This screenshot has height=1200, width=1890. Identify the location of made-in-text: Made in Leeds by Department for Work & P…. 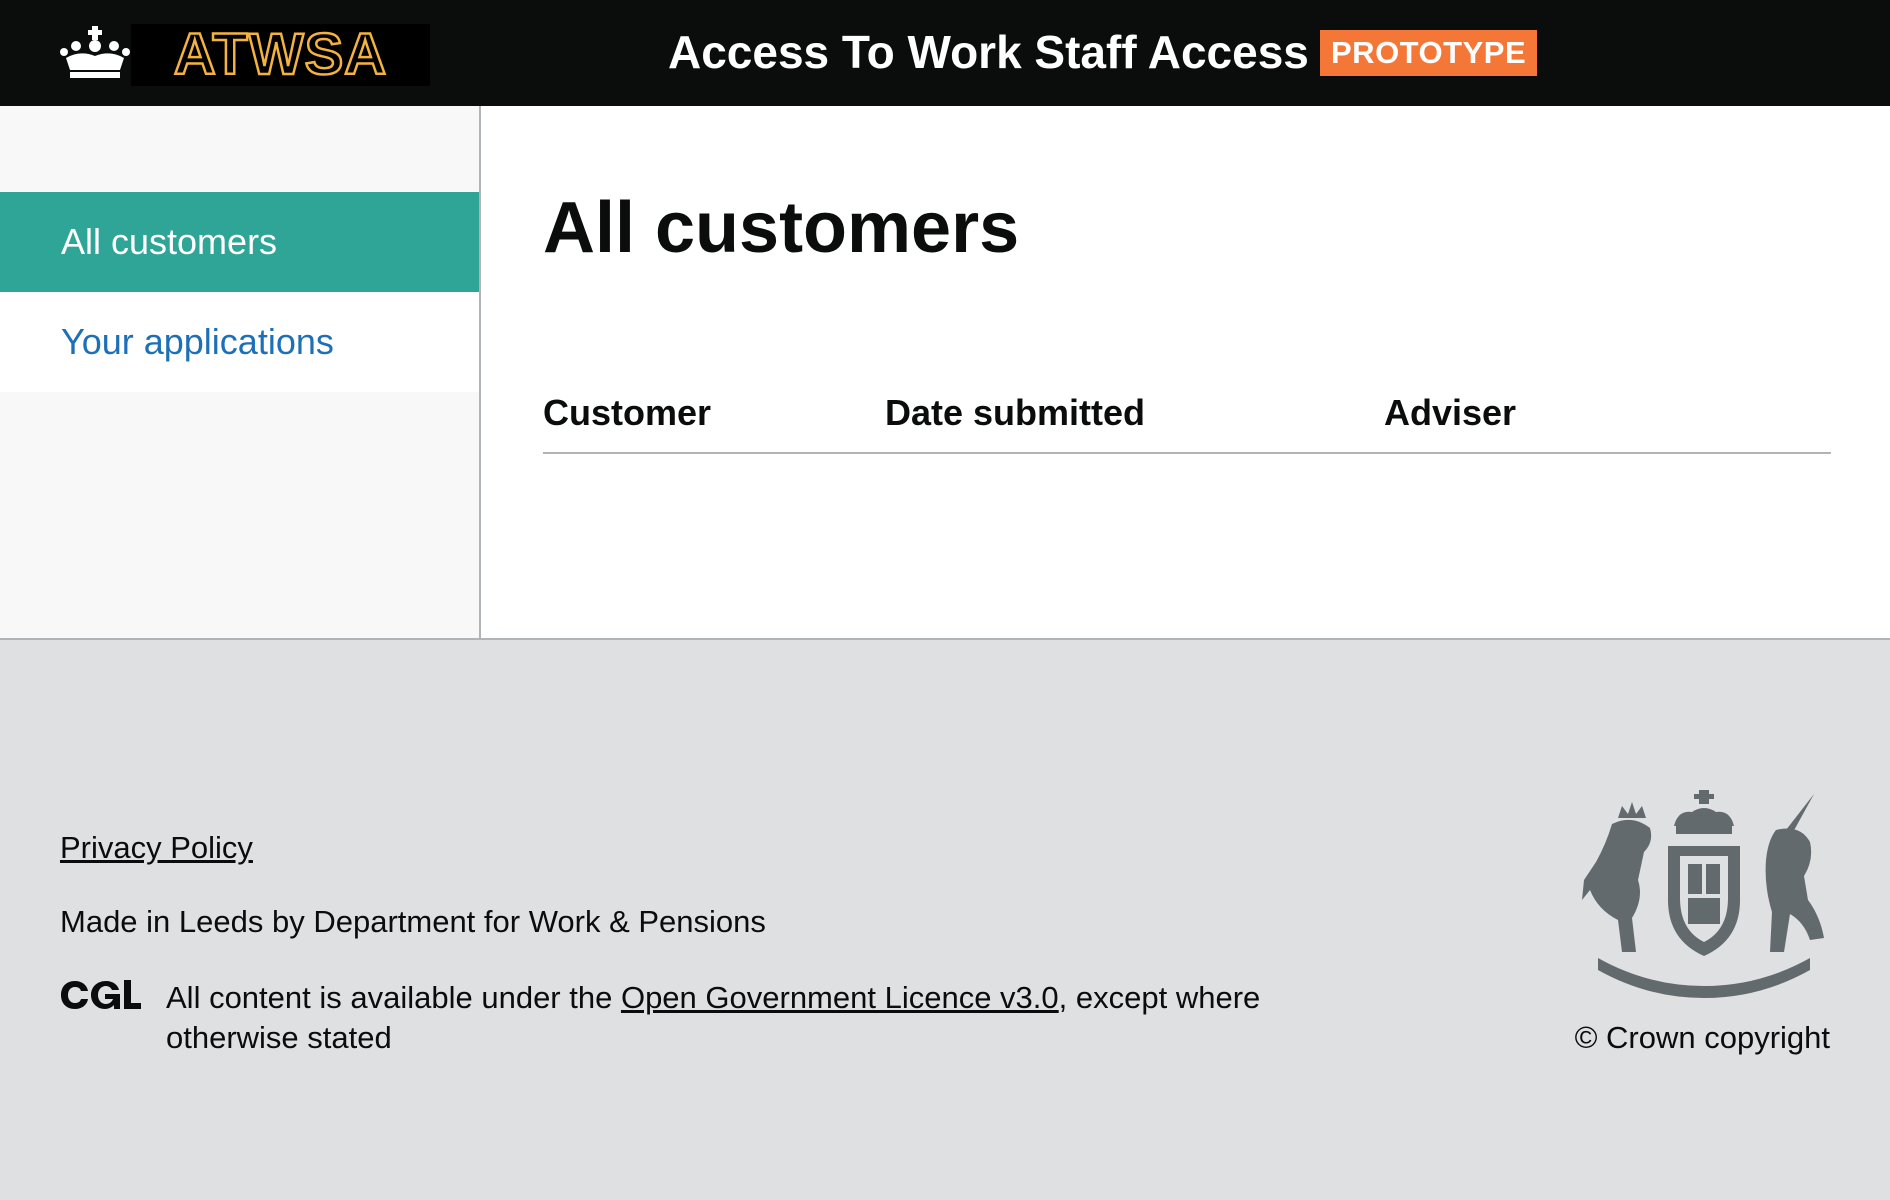
(413, 921).